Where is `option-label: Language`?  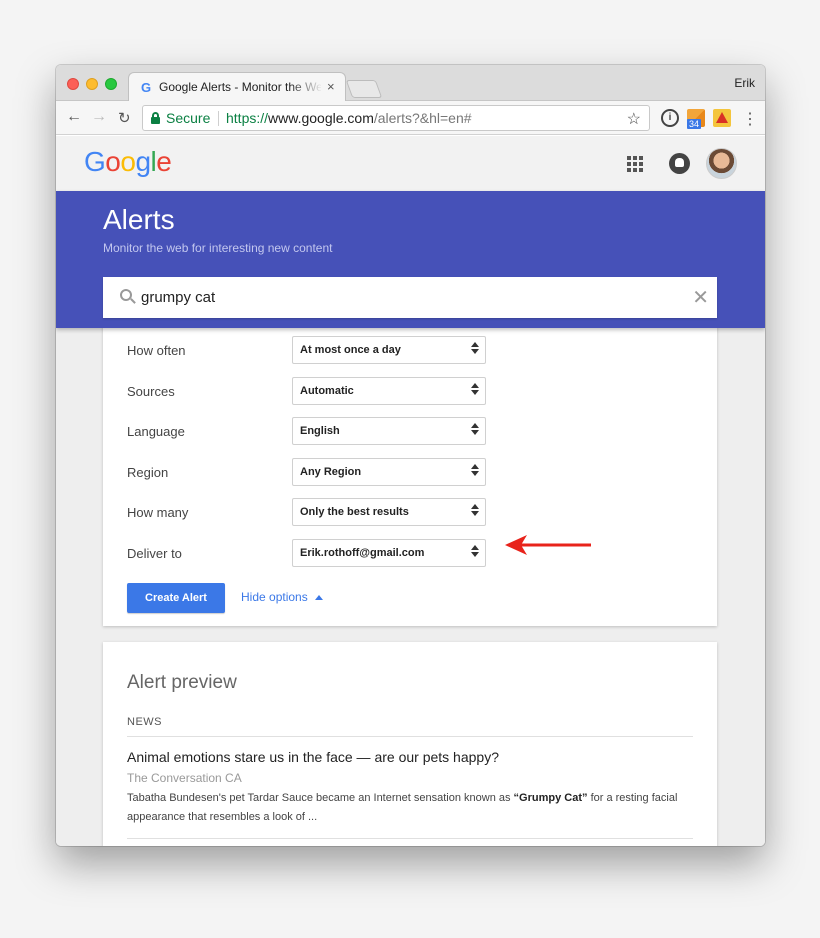 option-label: Language is located at coordinates (156, 431).